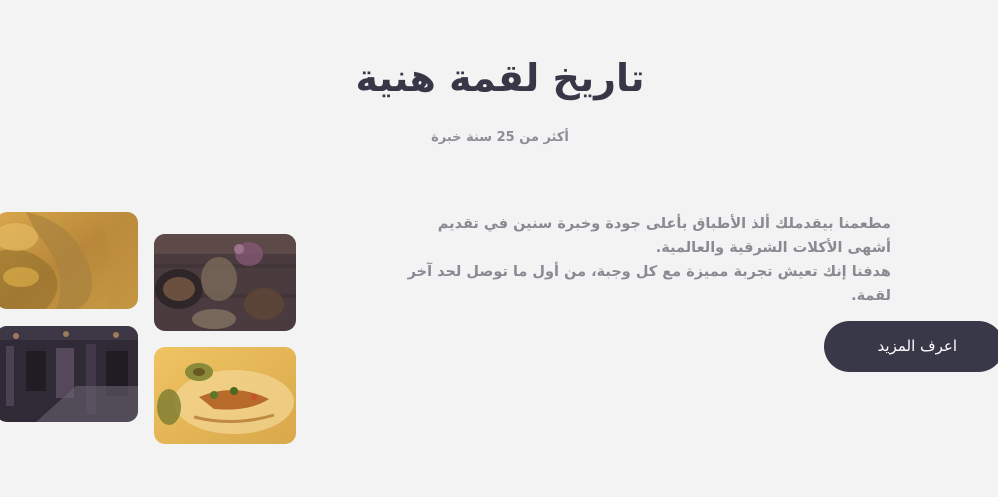  I want to click on restaurant-interior-photo, so click(69, 374).